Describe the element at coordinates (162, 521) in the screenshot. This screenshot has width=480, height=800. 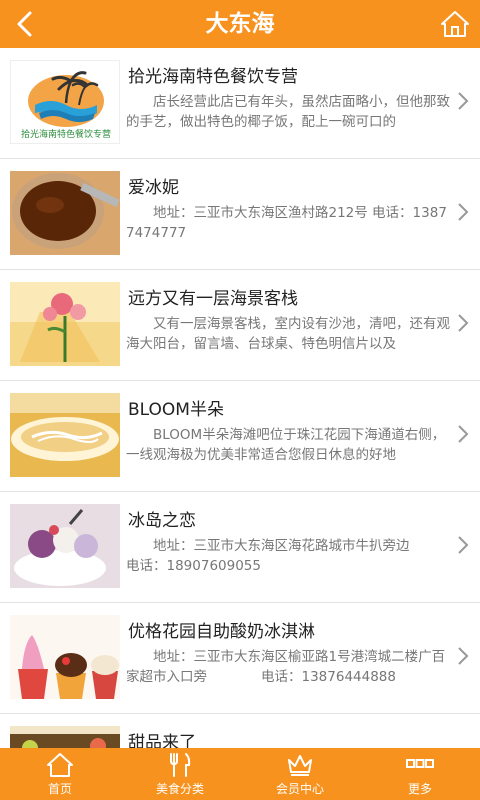
I see `shop-name: 冰岛之恋` at that location.